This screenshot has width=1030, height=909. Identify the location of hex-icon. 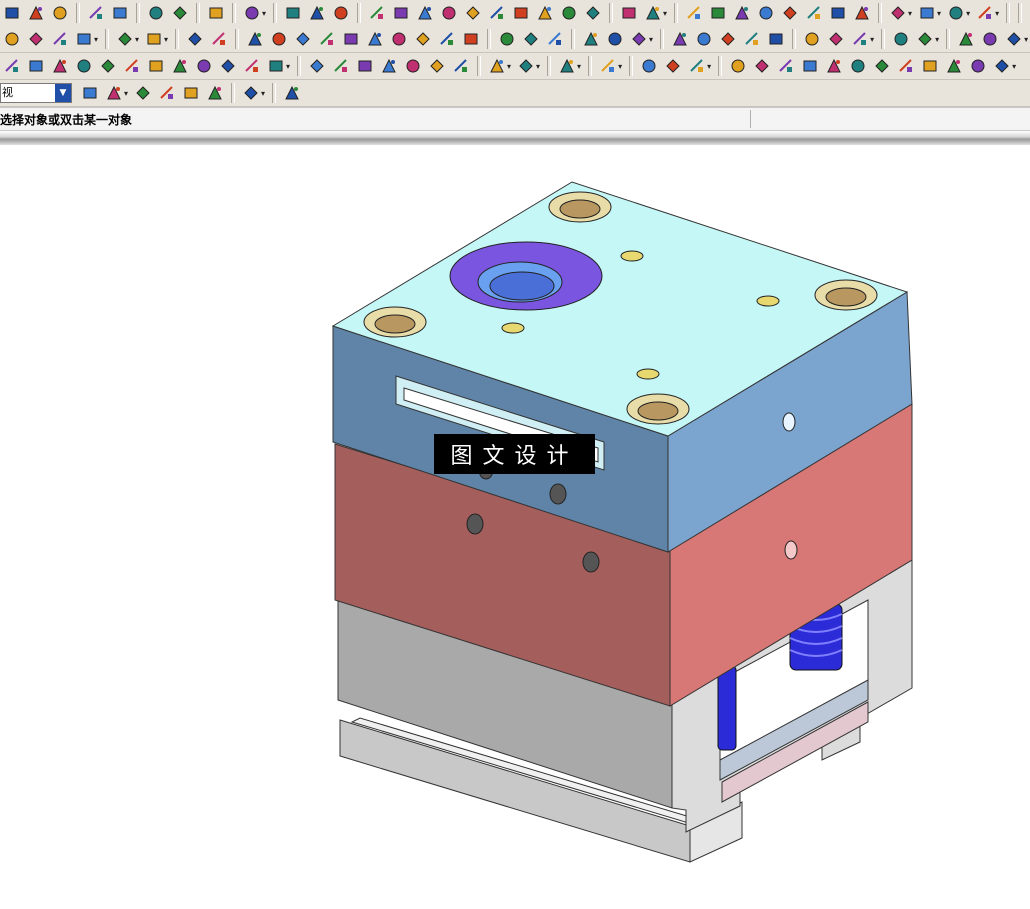
(608, 66).